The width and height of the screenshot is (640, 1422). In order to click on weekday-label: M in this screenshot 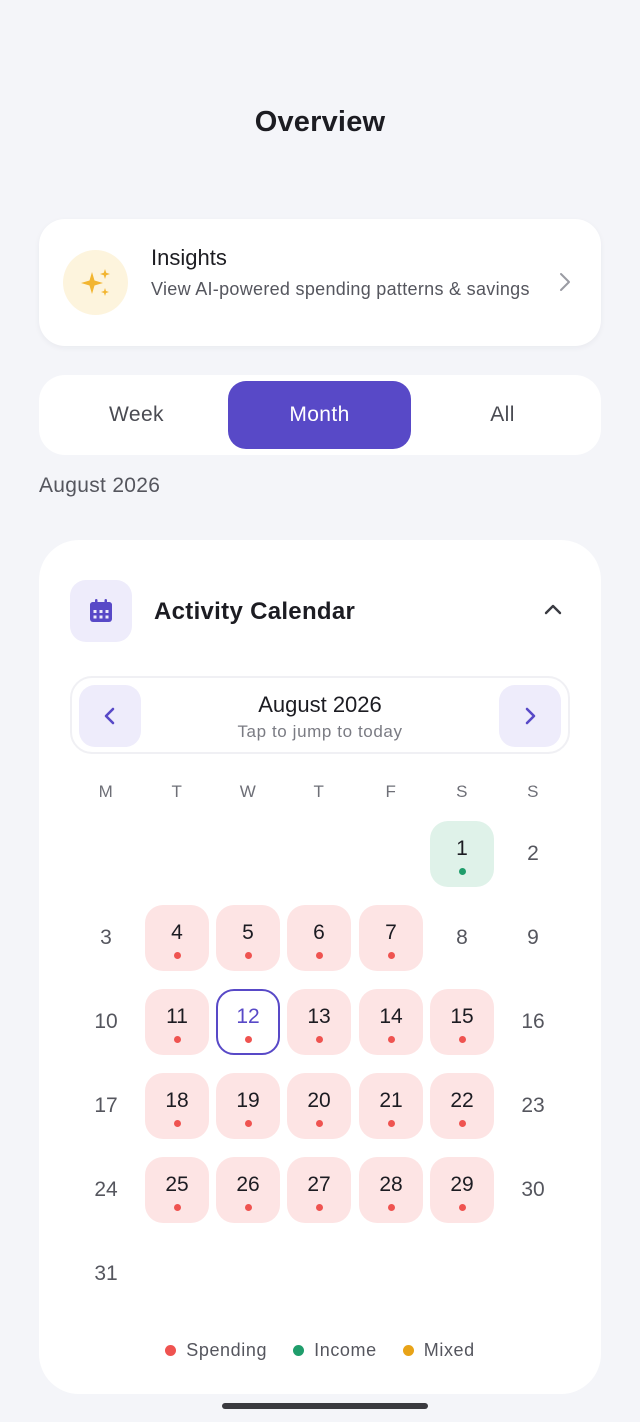, I will do `click(106, 791)`.